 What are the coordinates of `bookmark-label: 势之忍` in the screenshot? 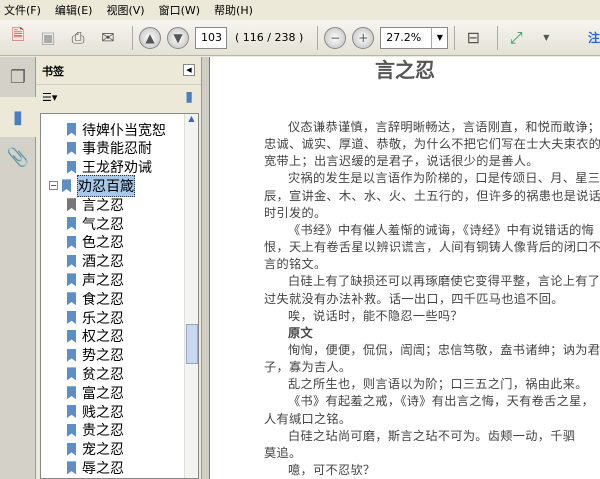 It's located at (103, 356).